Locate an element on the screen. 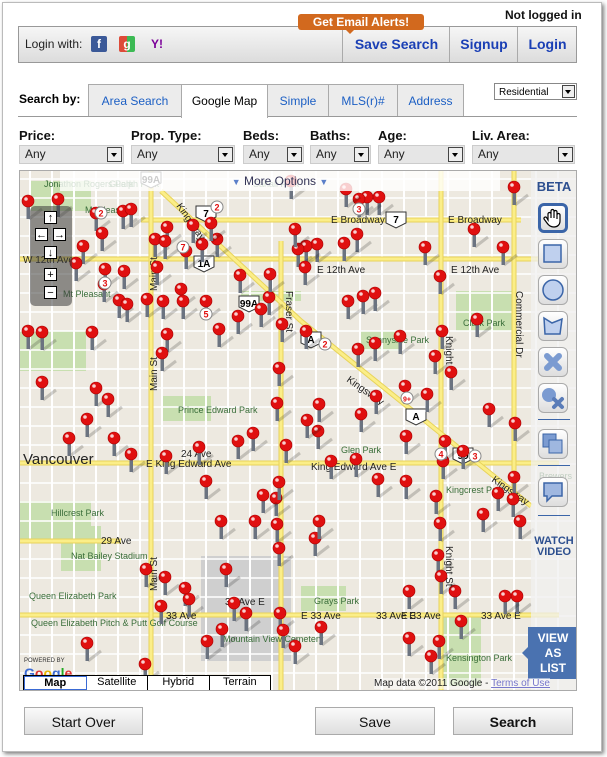 The height and width of the screenshot is (757, 607). login-button: Login is located at coordinates (547, 44).